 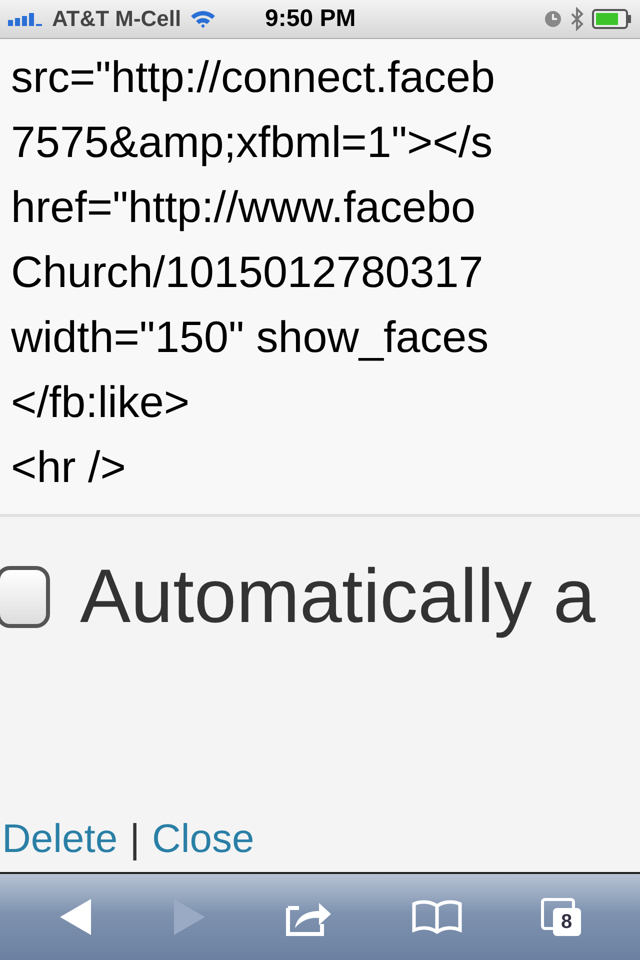 I want to click on back-icon, so click(x=76, y=917).